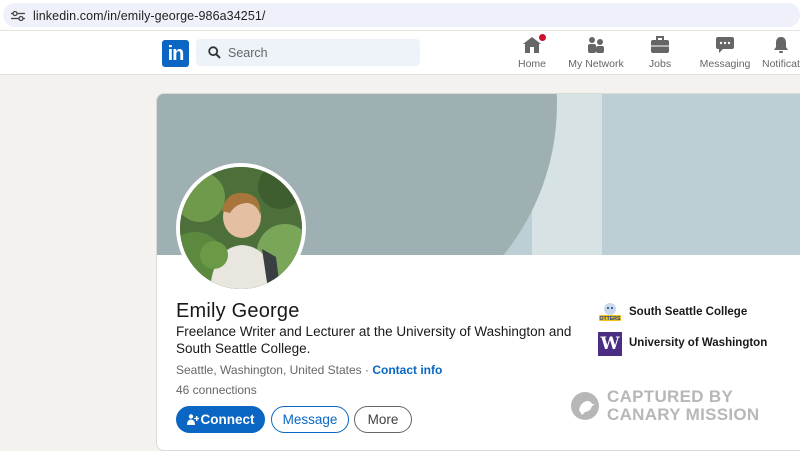  What do you see at coordinates (310, 419) in the screenshot?
I see `message-button: Message` at bounding box center [310, 419].